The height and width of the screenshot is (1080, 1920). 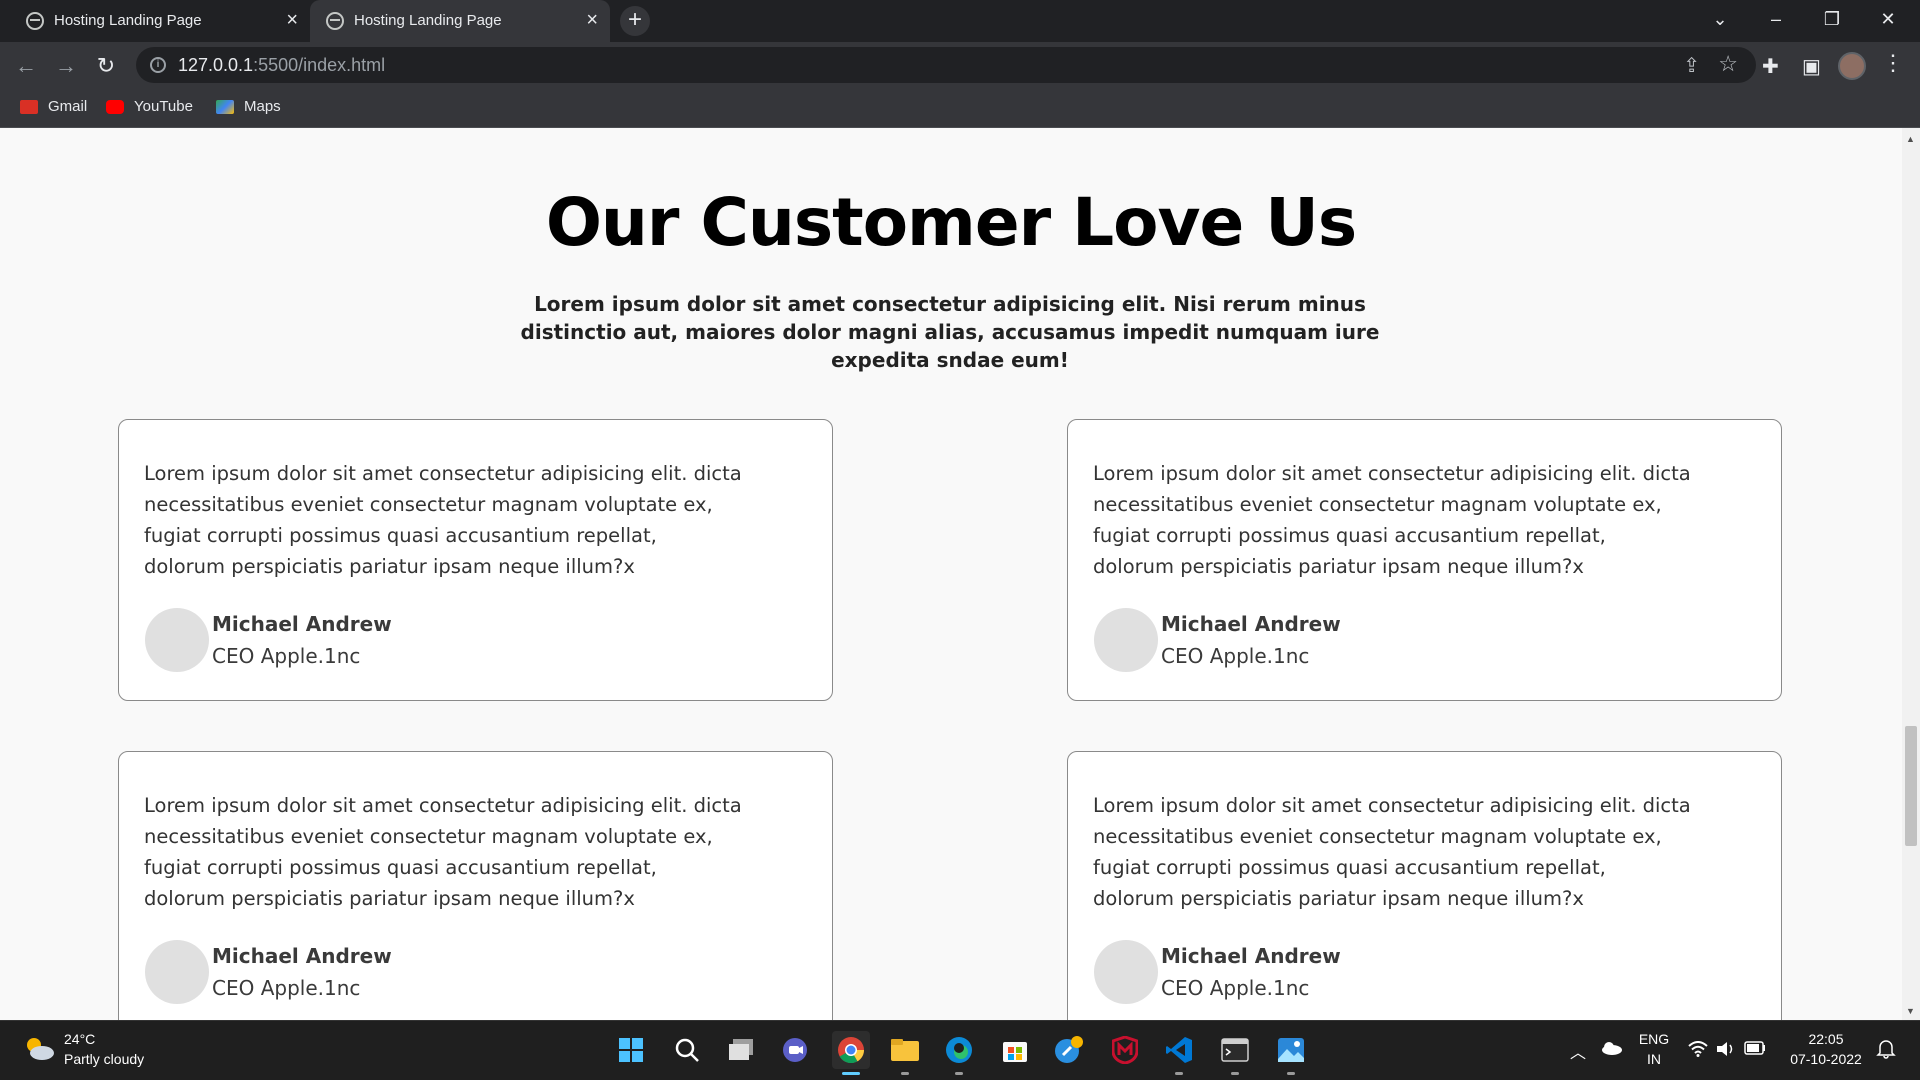 What do you see at coordinates (115, 106) in the screenshot?
I see `youtube-icon` at bounding box center [115, 106].